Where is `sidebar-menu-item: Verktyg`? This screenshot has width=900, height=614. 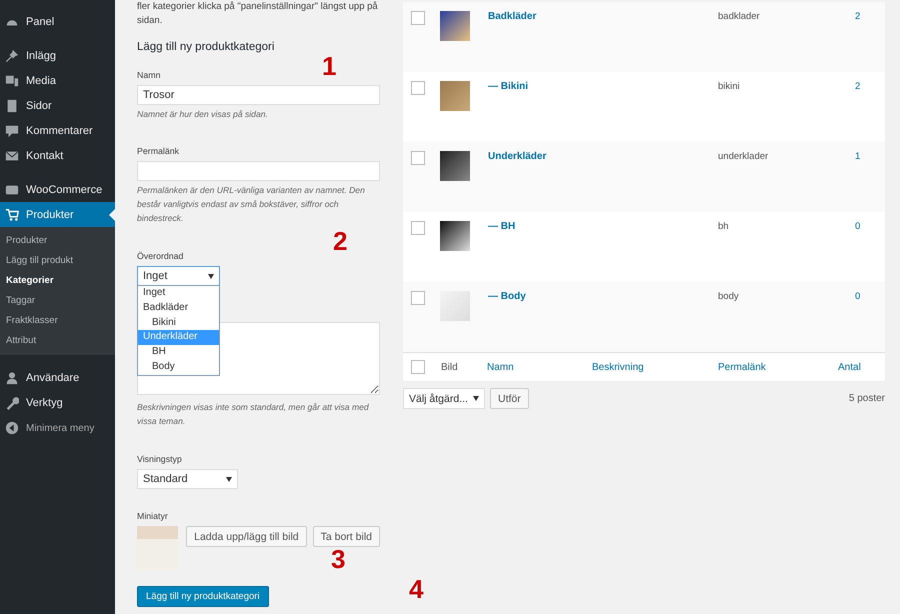 sidebar-menu-item: Verktyg is located at coordinates (57, 402).